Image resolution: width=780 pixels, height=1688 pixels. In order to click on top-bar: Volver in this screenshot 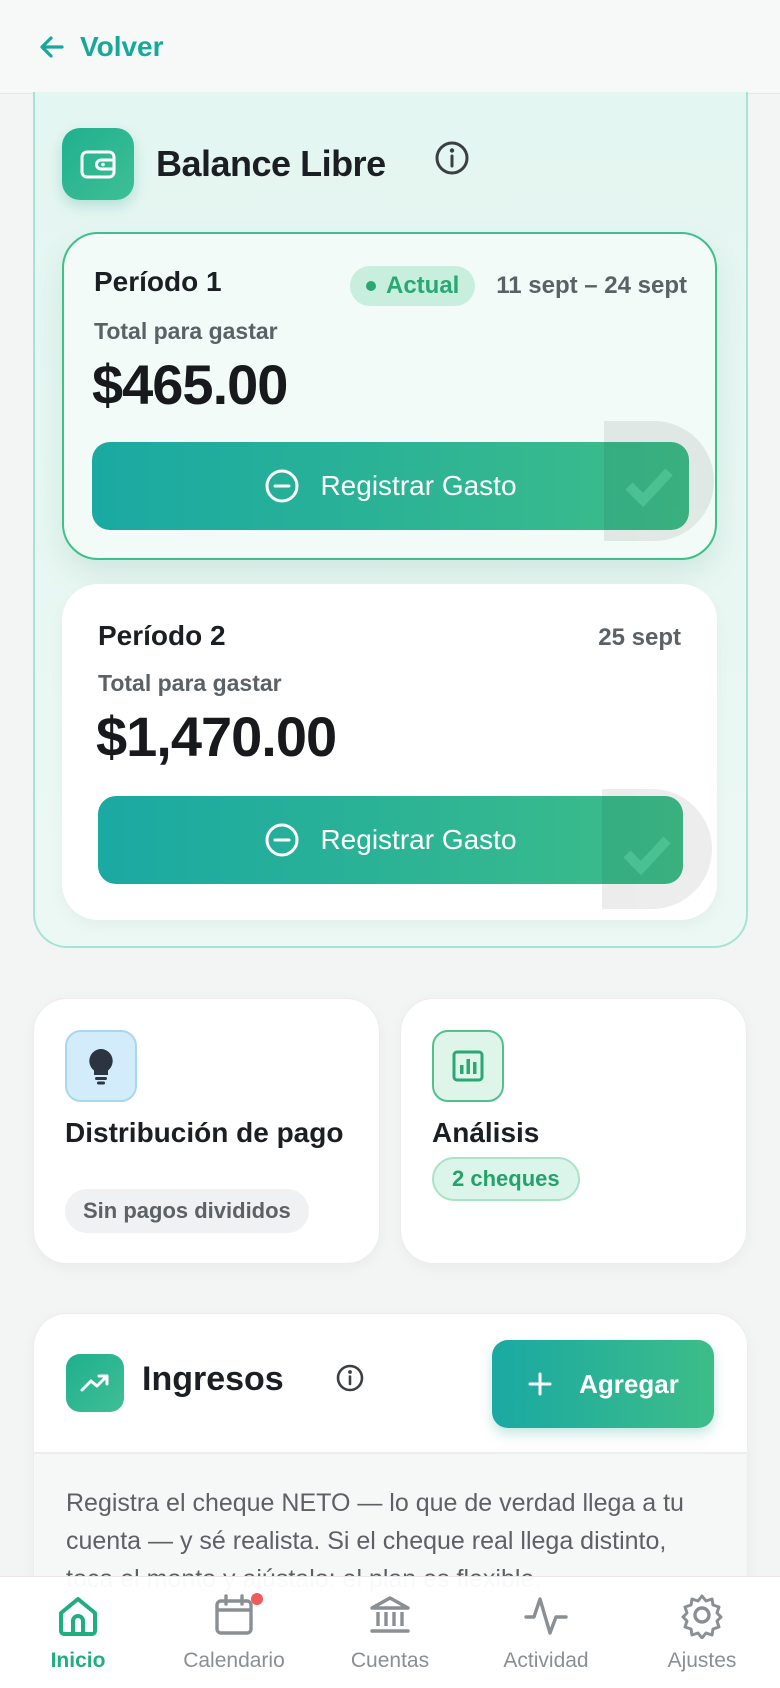, I will do `click(390, 47)`.